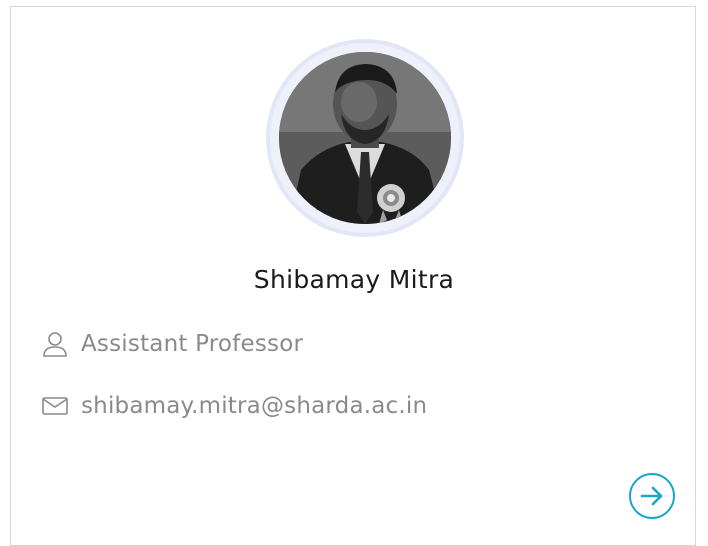  Describe the element at coordinates (254, 406) in the screenshot. I see `email-link: shibamay.mitra@sharda.ac.in` at that location.